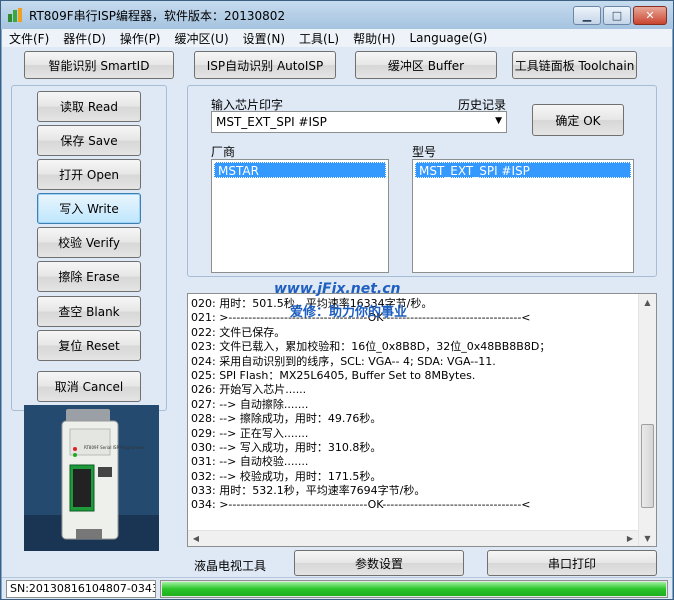  I want to click on verify-button: 校验 Verify, so click(89, 242).